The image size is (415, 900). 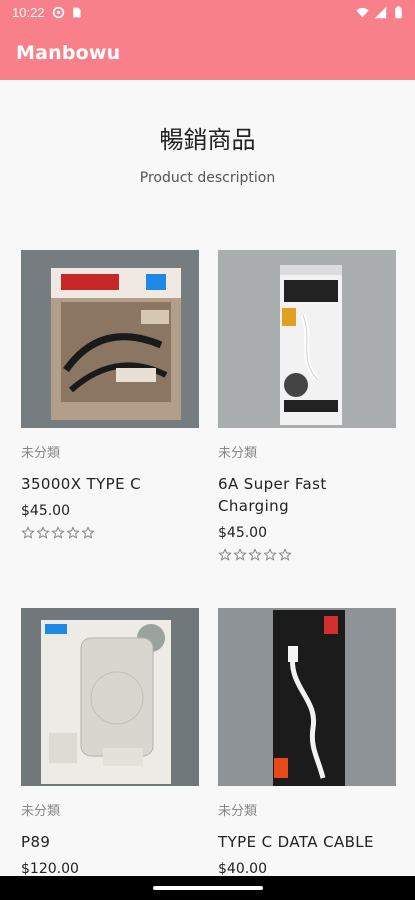 What do you see at coordinates (307, 697) in the screenshot?
I see `product-photo-type-c-cable` at bounding box center [307, 697].